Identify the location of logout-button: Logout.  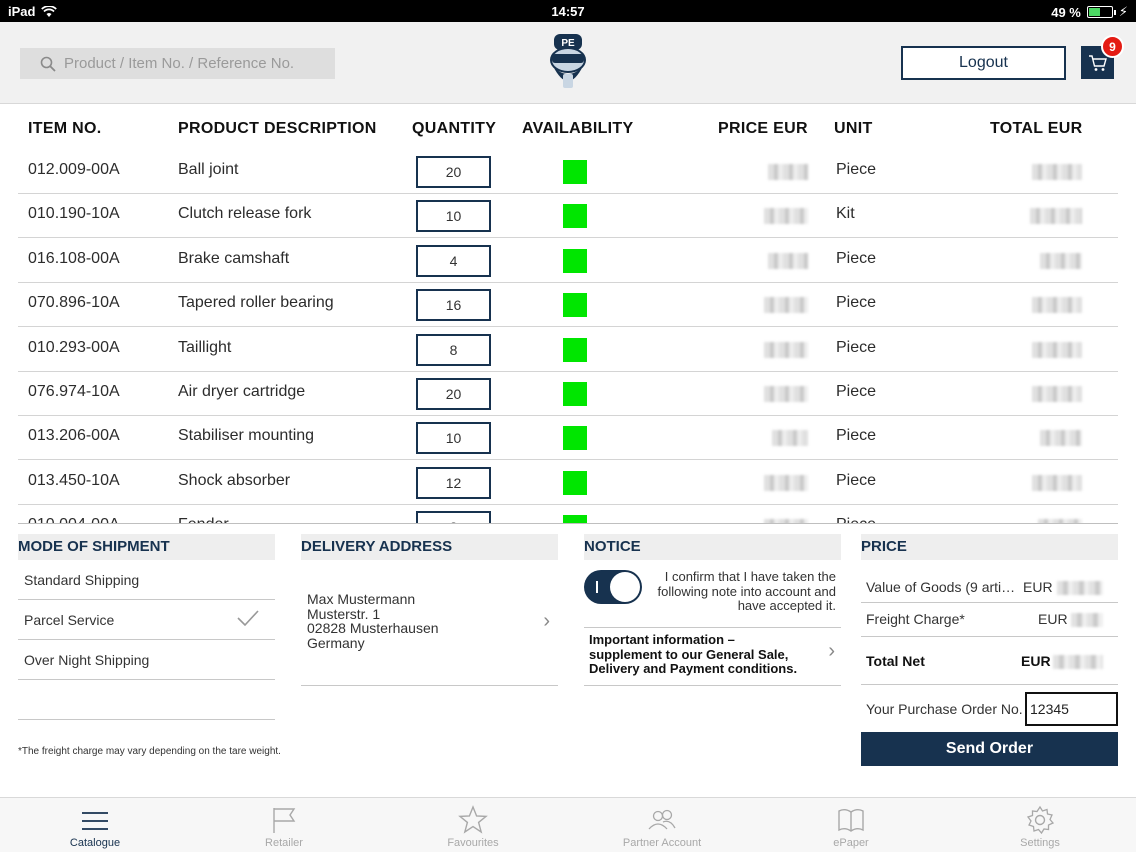
(983, 63).